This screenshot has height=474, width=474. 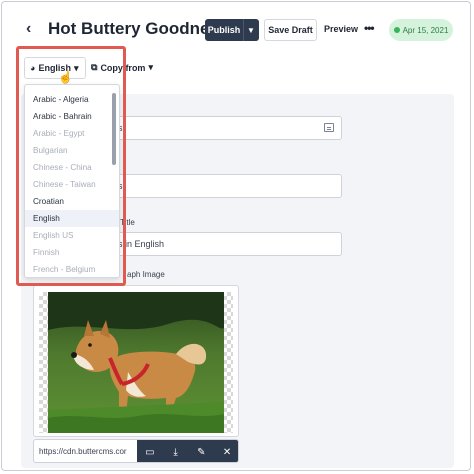 I want to click on page-title: Hot Buttery Goodness, so click(x=138, y=28).